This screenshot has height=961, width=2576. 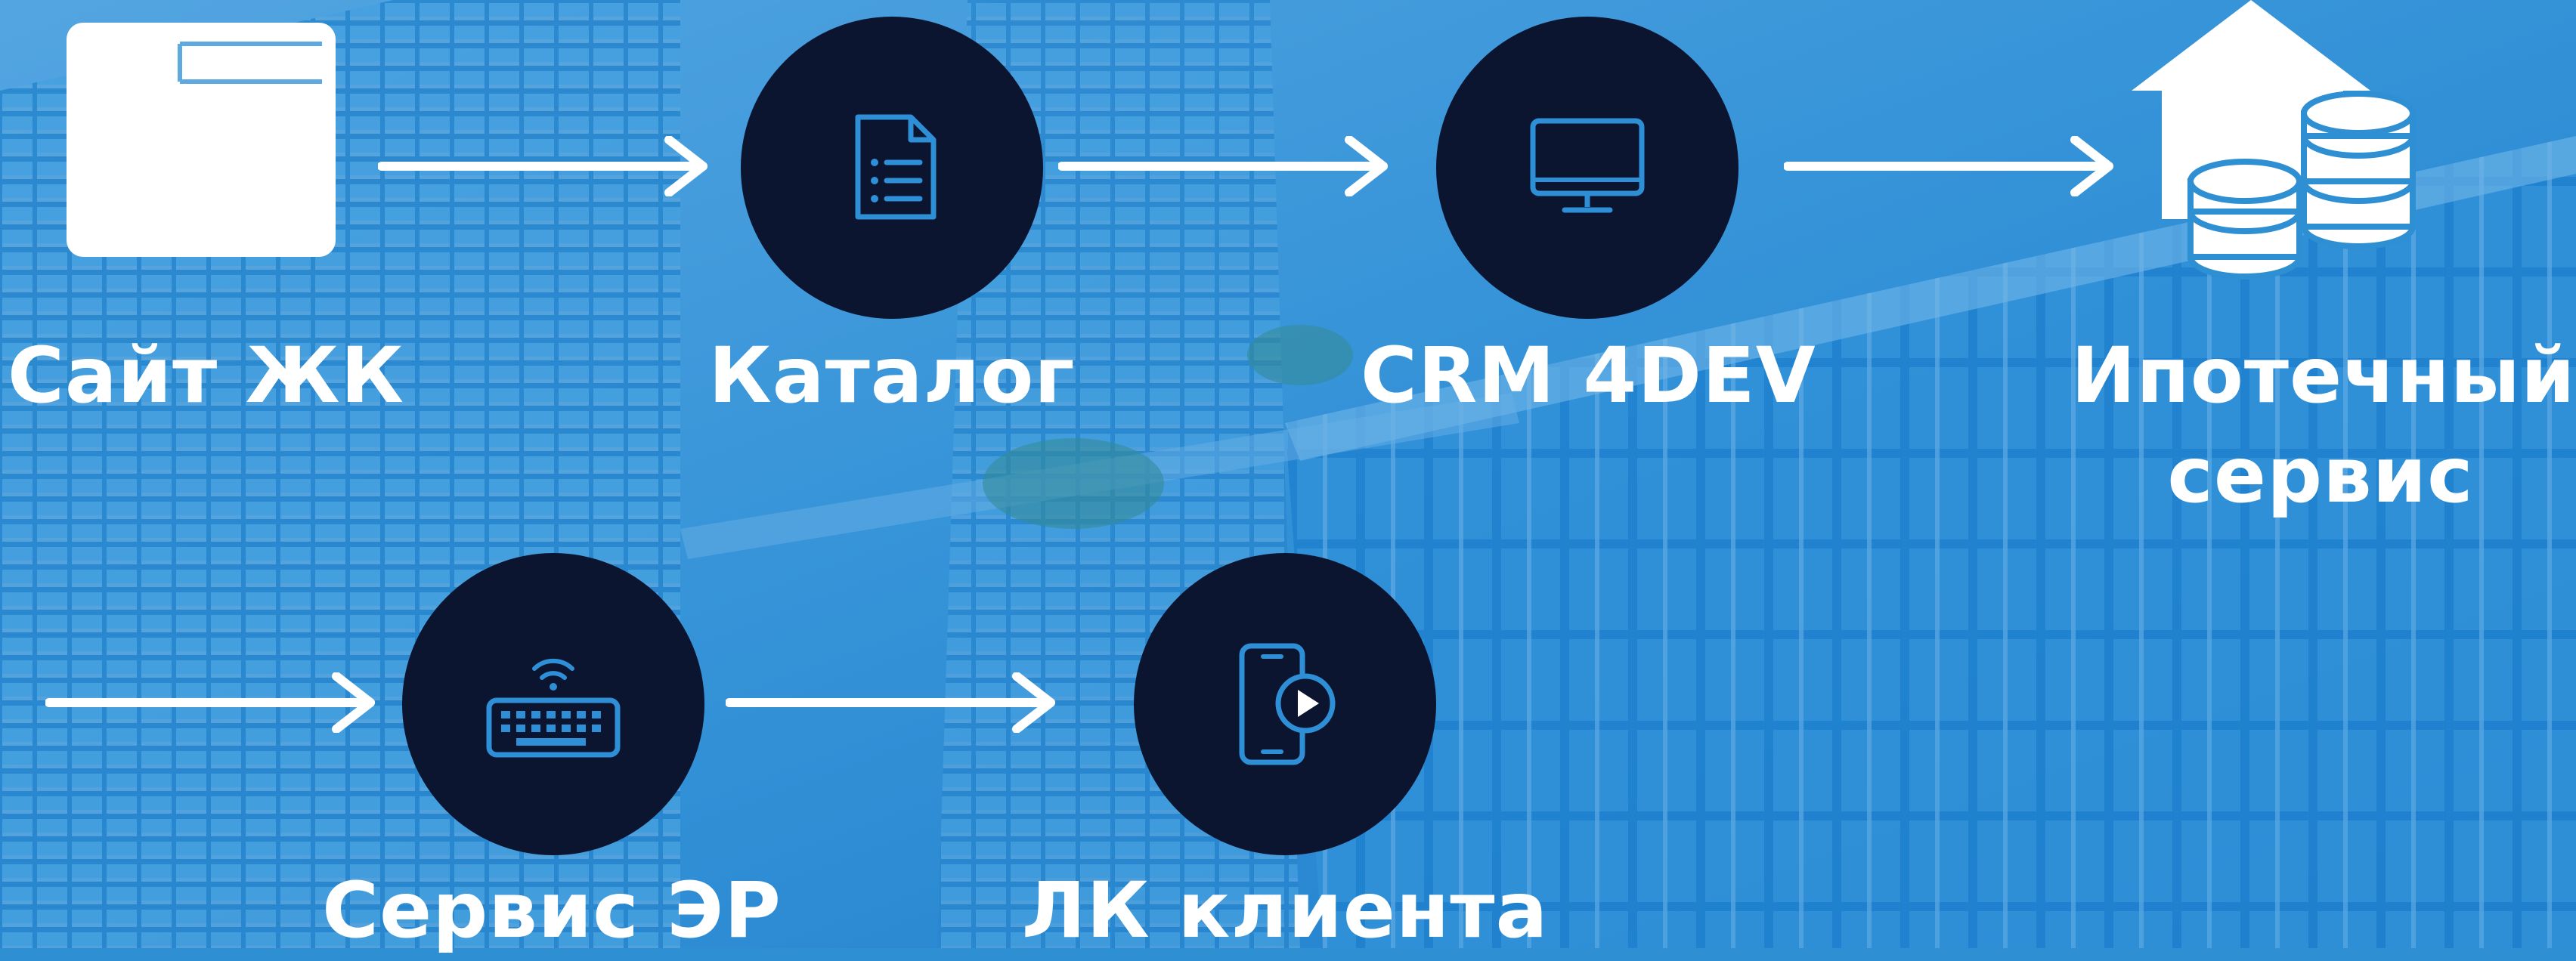 I want to click on browser-window-icon, so click(x=201, y=140).